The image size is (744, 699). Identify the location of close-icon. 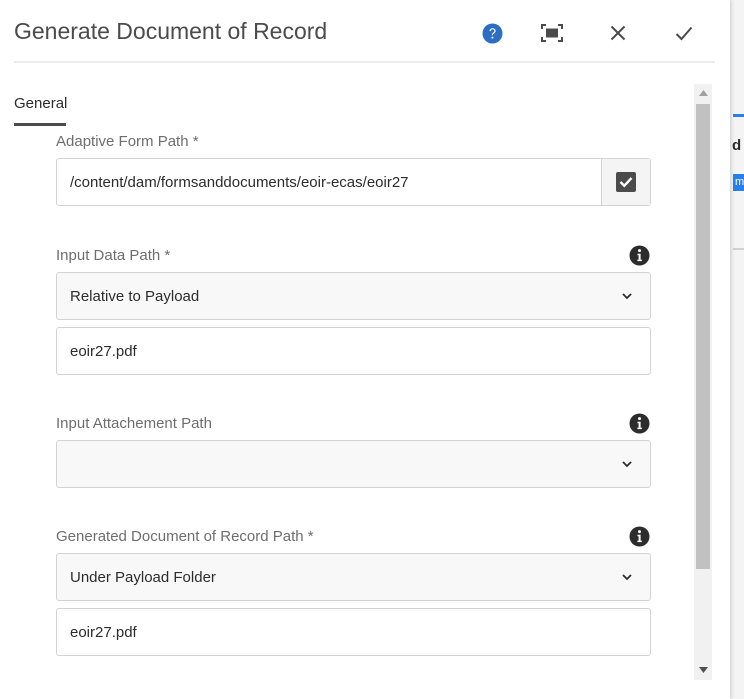
(618, 33).